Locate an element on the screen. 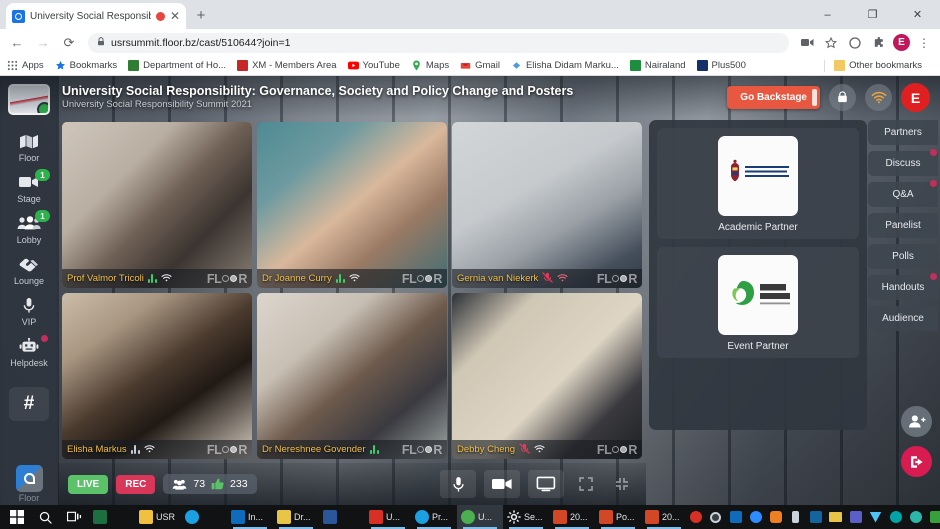  record-icon is located at coordinates (695, 517).